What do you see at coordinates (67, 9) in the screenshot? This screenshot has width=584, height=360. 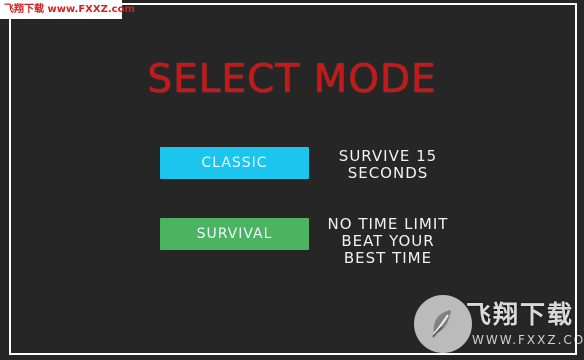 I see `top-watermark: 飞翔下载 www.FXXZ.com` at bounding box center [67, 9].